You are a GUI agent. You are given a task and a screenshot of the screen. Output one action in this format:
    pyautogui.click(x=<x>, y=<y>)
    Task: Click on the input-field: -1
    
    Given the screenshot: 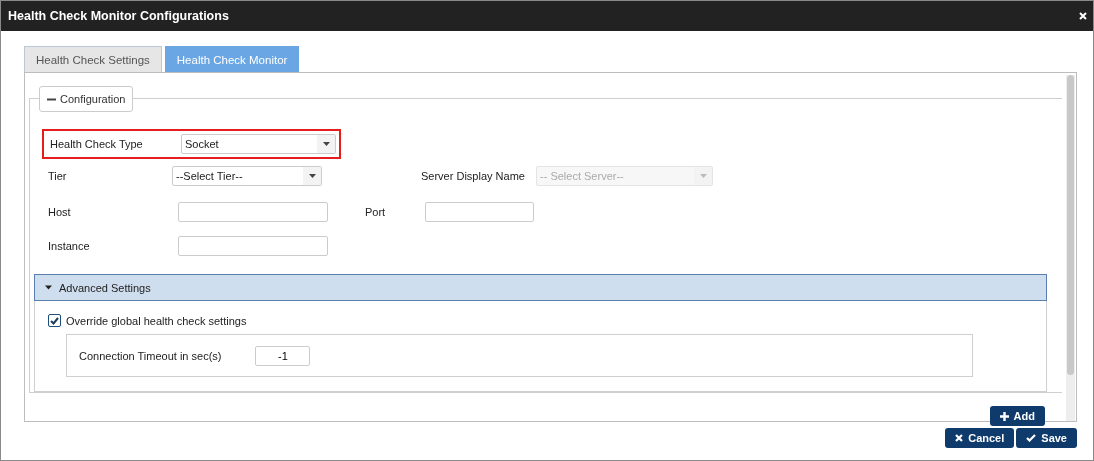 What is the action you would take?
    pyautogui.click(x=283, y=355)
    